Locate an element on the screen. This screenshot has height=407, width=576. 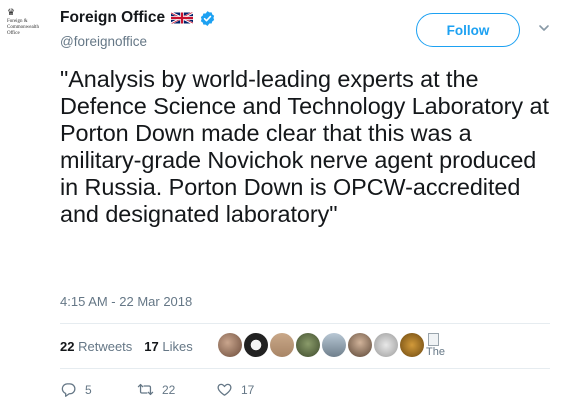
follow-button: Follow is located at coordinates (468, 30).